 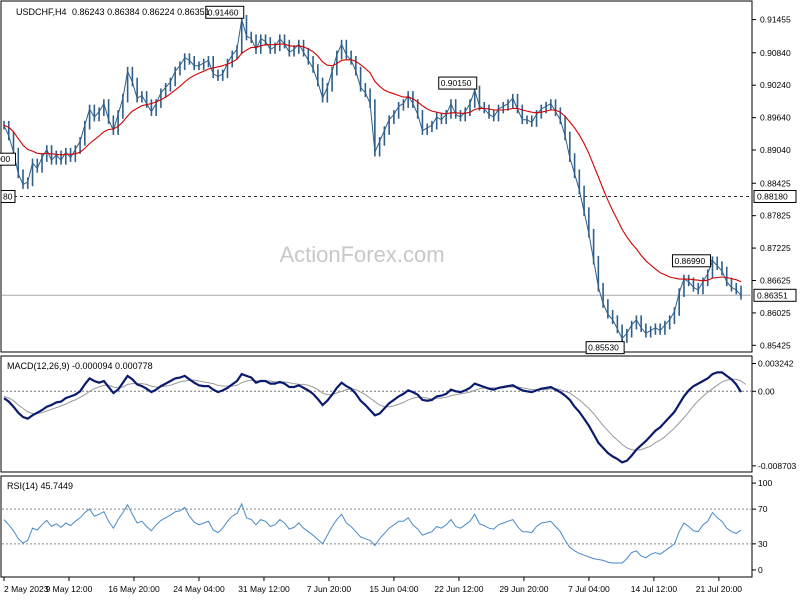 I want to click on time-tick-label: 24 May 04:00, so click(x=199, y=589).